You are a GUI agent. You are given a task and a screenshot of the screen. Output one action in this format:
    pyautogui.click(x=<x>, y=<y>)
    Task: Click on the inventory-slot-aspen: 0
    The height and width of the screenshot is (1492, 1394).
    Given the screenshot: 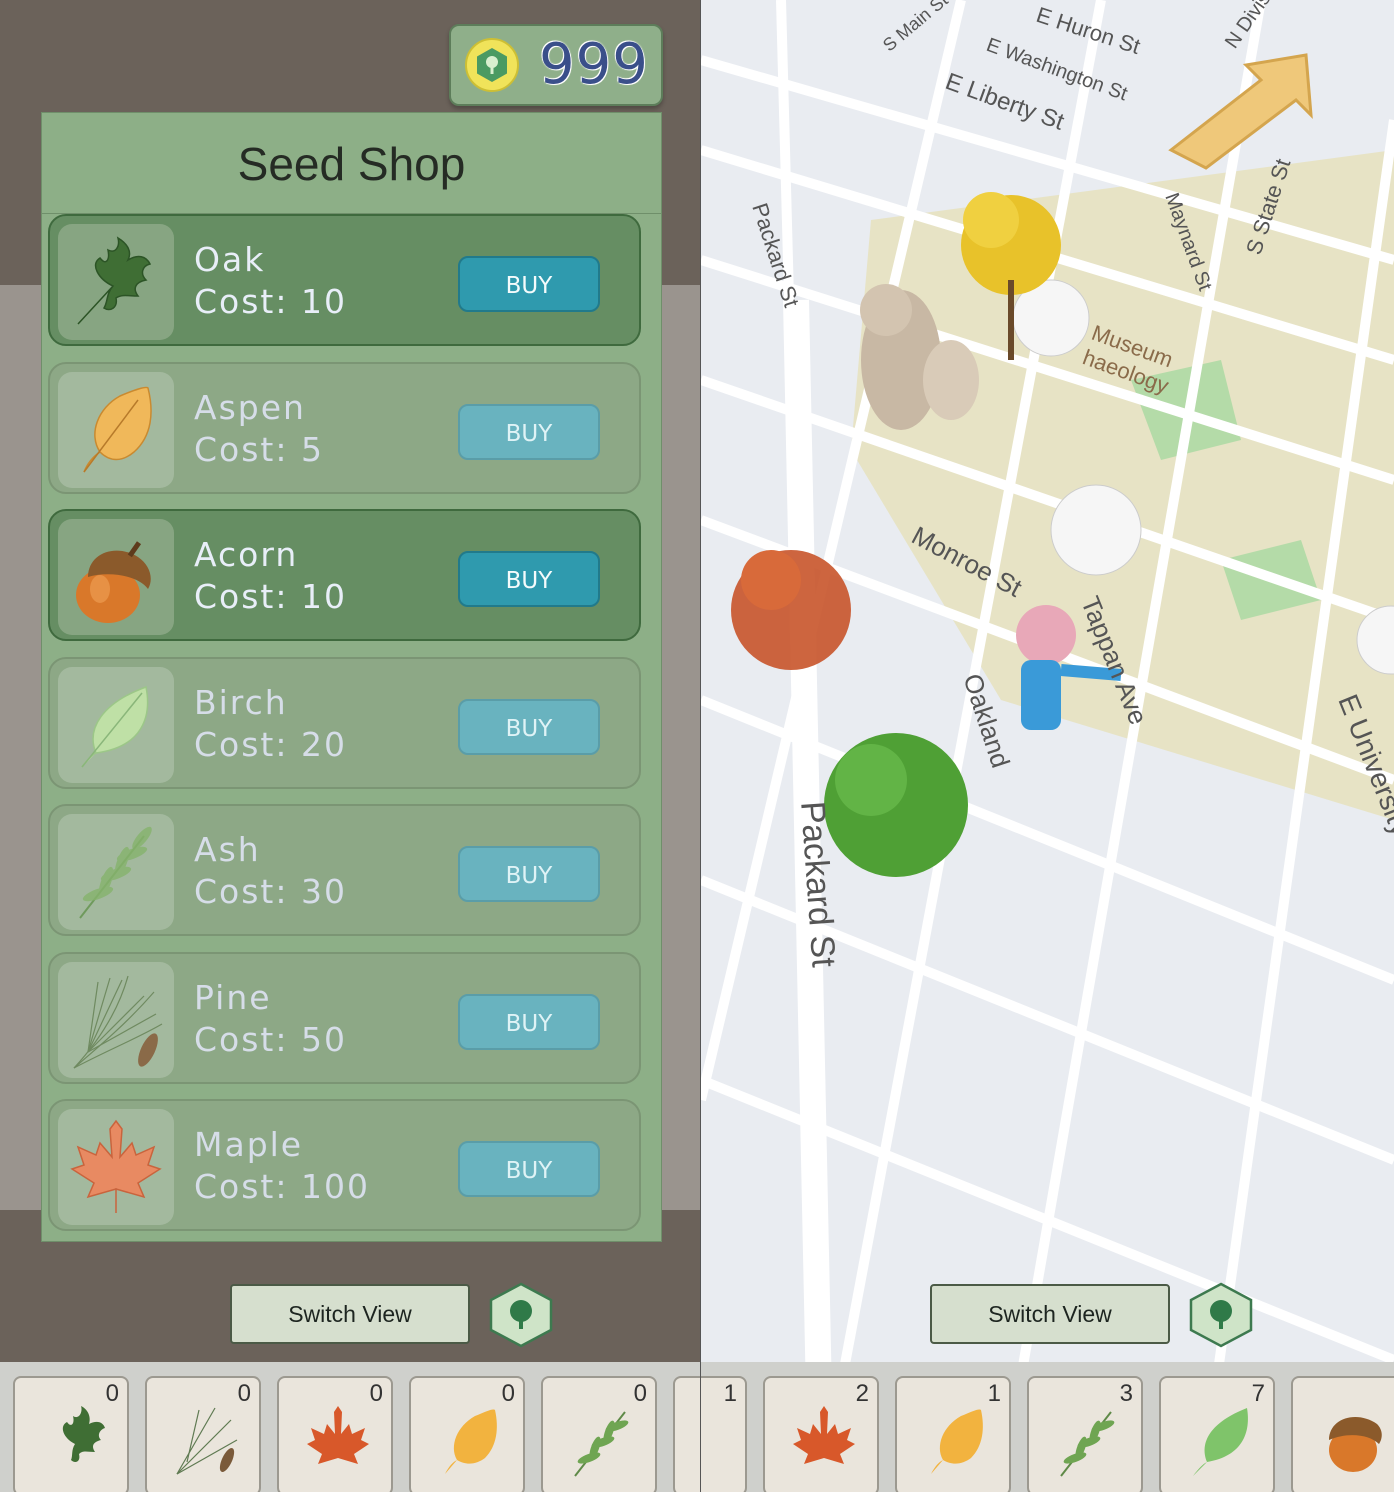 What is the action you would take?
    pyautogui.click(x=467, y=1434)
    